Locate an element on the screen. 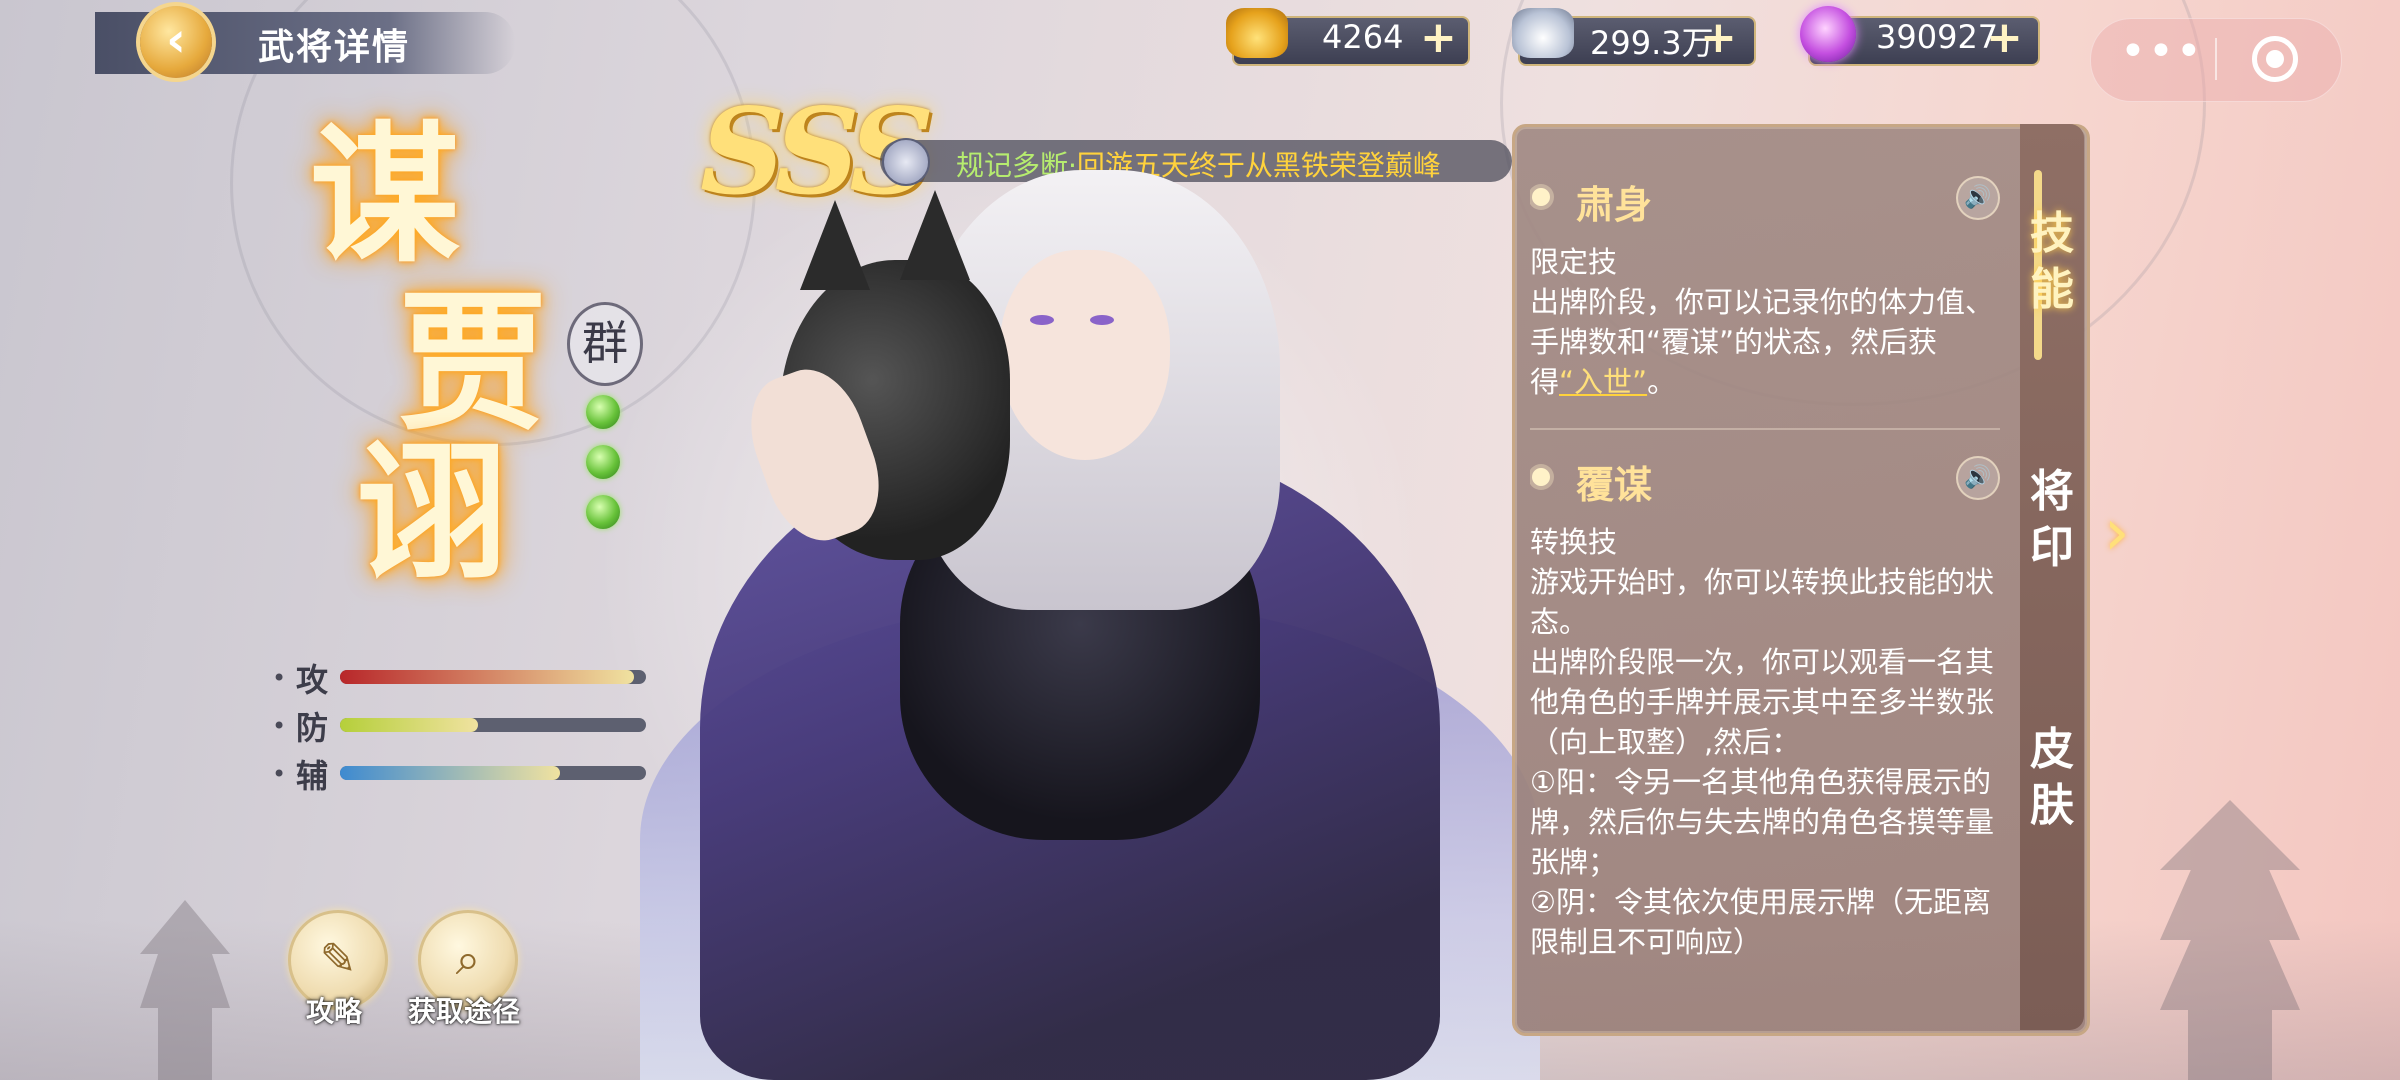 Image resolution: width=2400 pixels, height=1080 pixels. stat-bar-defense is located at coordinates (493, 725).